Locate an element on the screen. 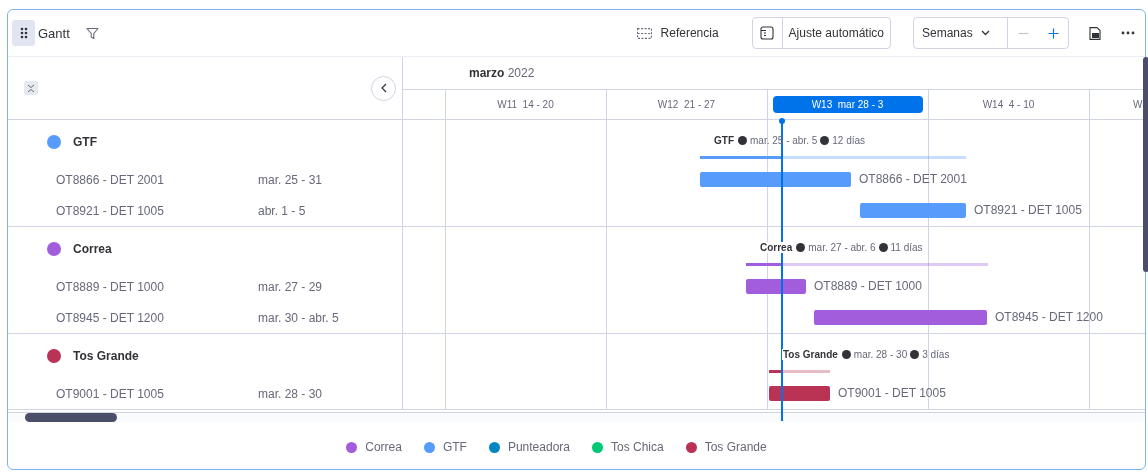 The width and height of the screenshot is (1148, 473). bar-label: OT8945 - DET 1200 is located at coordinates (1049, 317).